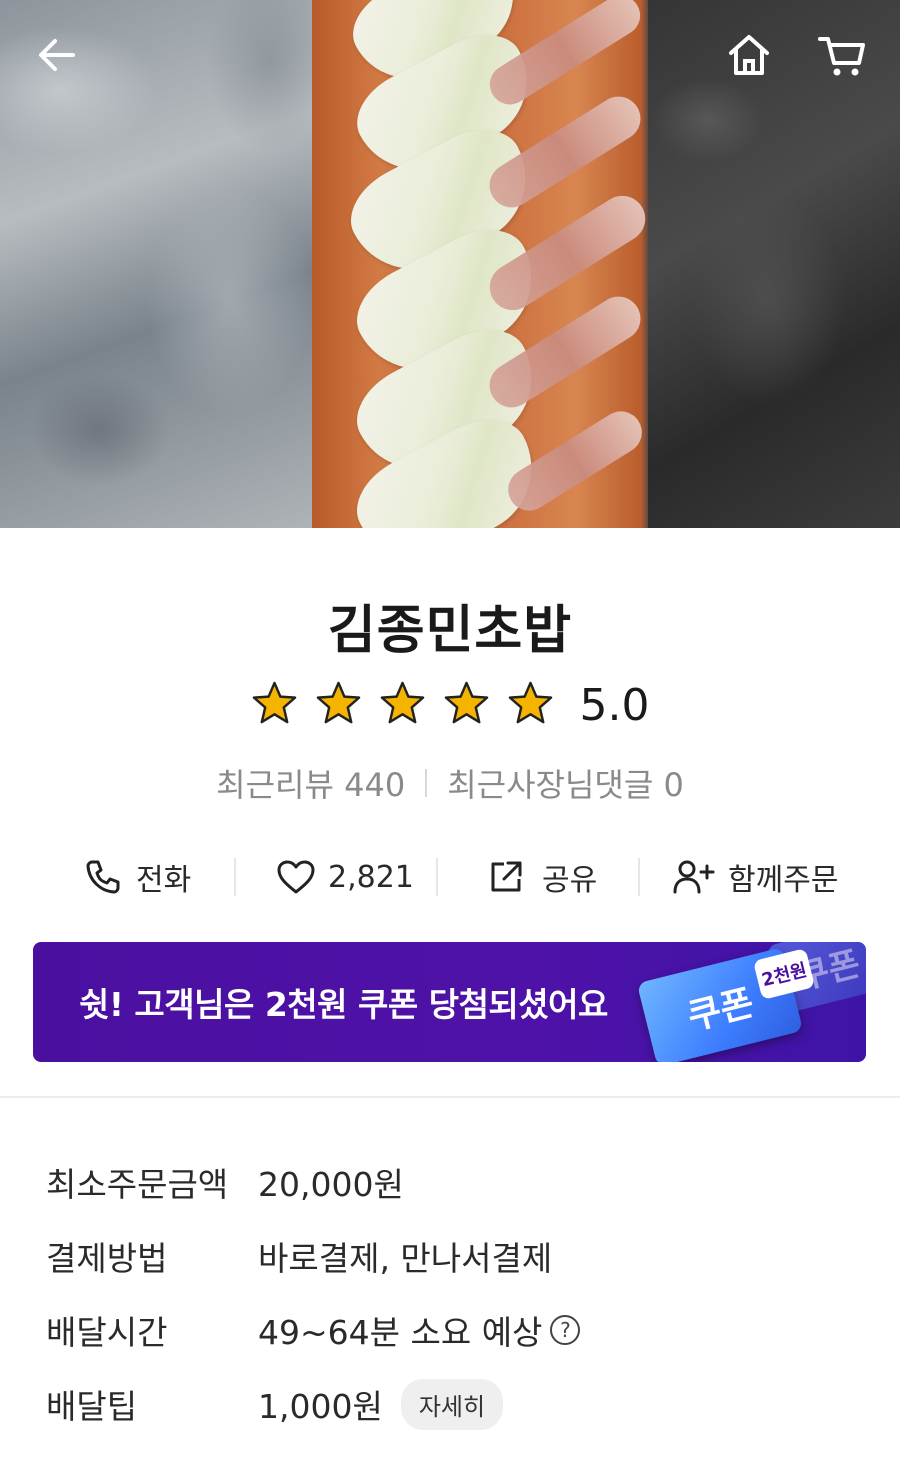 Image resolution: width=900 pixels, height=1457 pixels. What do you see at coordinates (452, 1404) in the screenshot?
I see `delivery-tip-detail-button: 자세히` at bounding box center [452, 1404].